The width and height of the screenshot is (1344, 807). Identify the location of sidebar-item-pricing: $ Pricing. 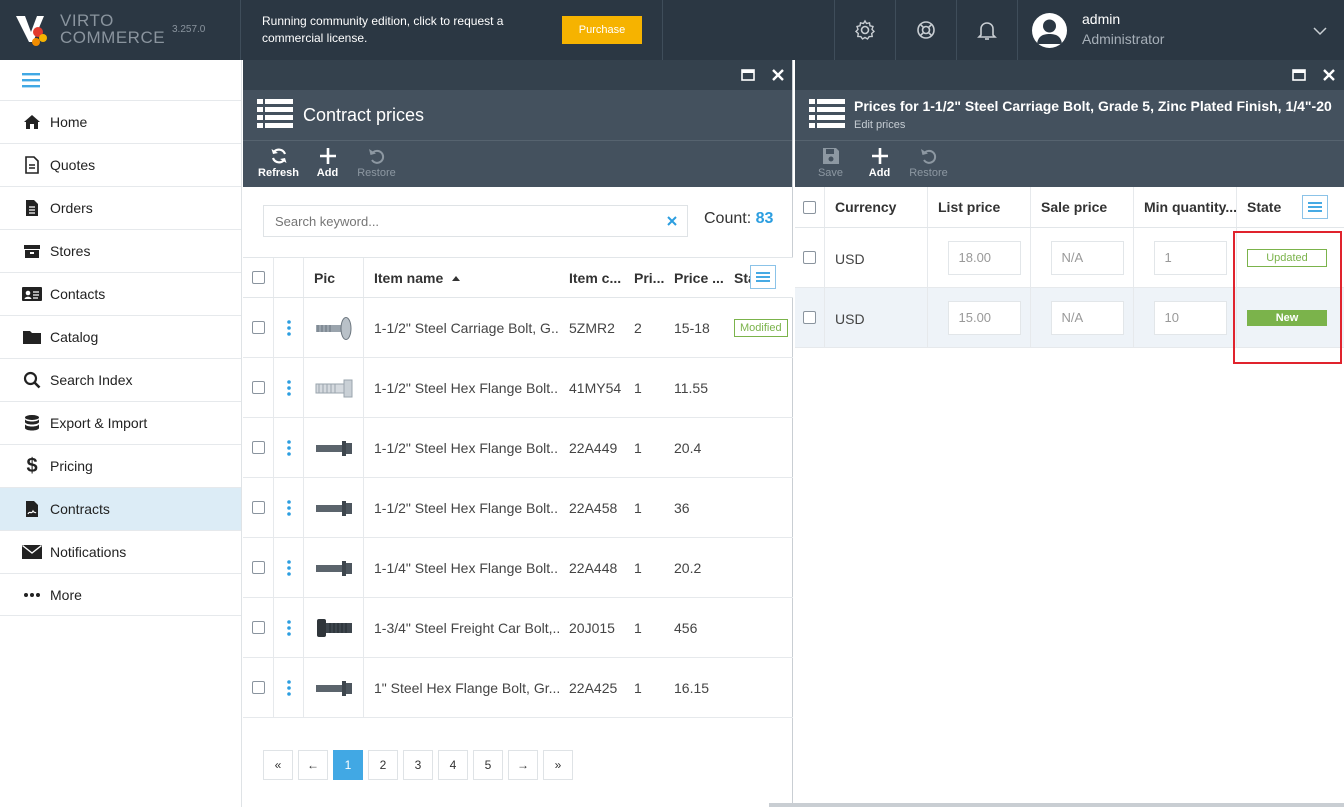
(120, 465).